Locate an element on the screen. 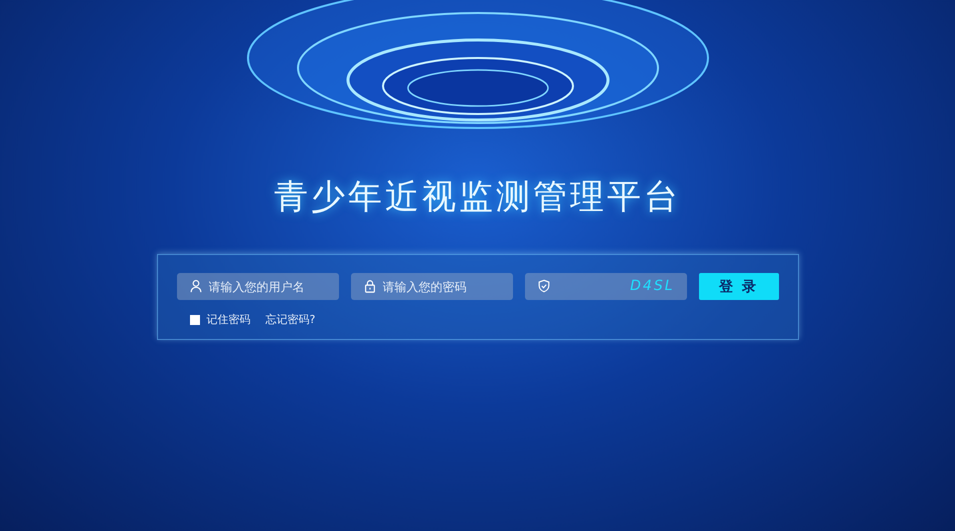 The width and height of the screenshot is (955, 531). remember-label: 记住密码 is located at coordinates (228, 319).